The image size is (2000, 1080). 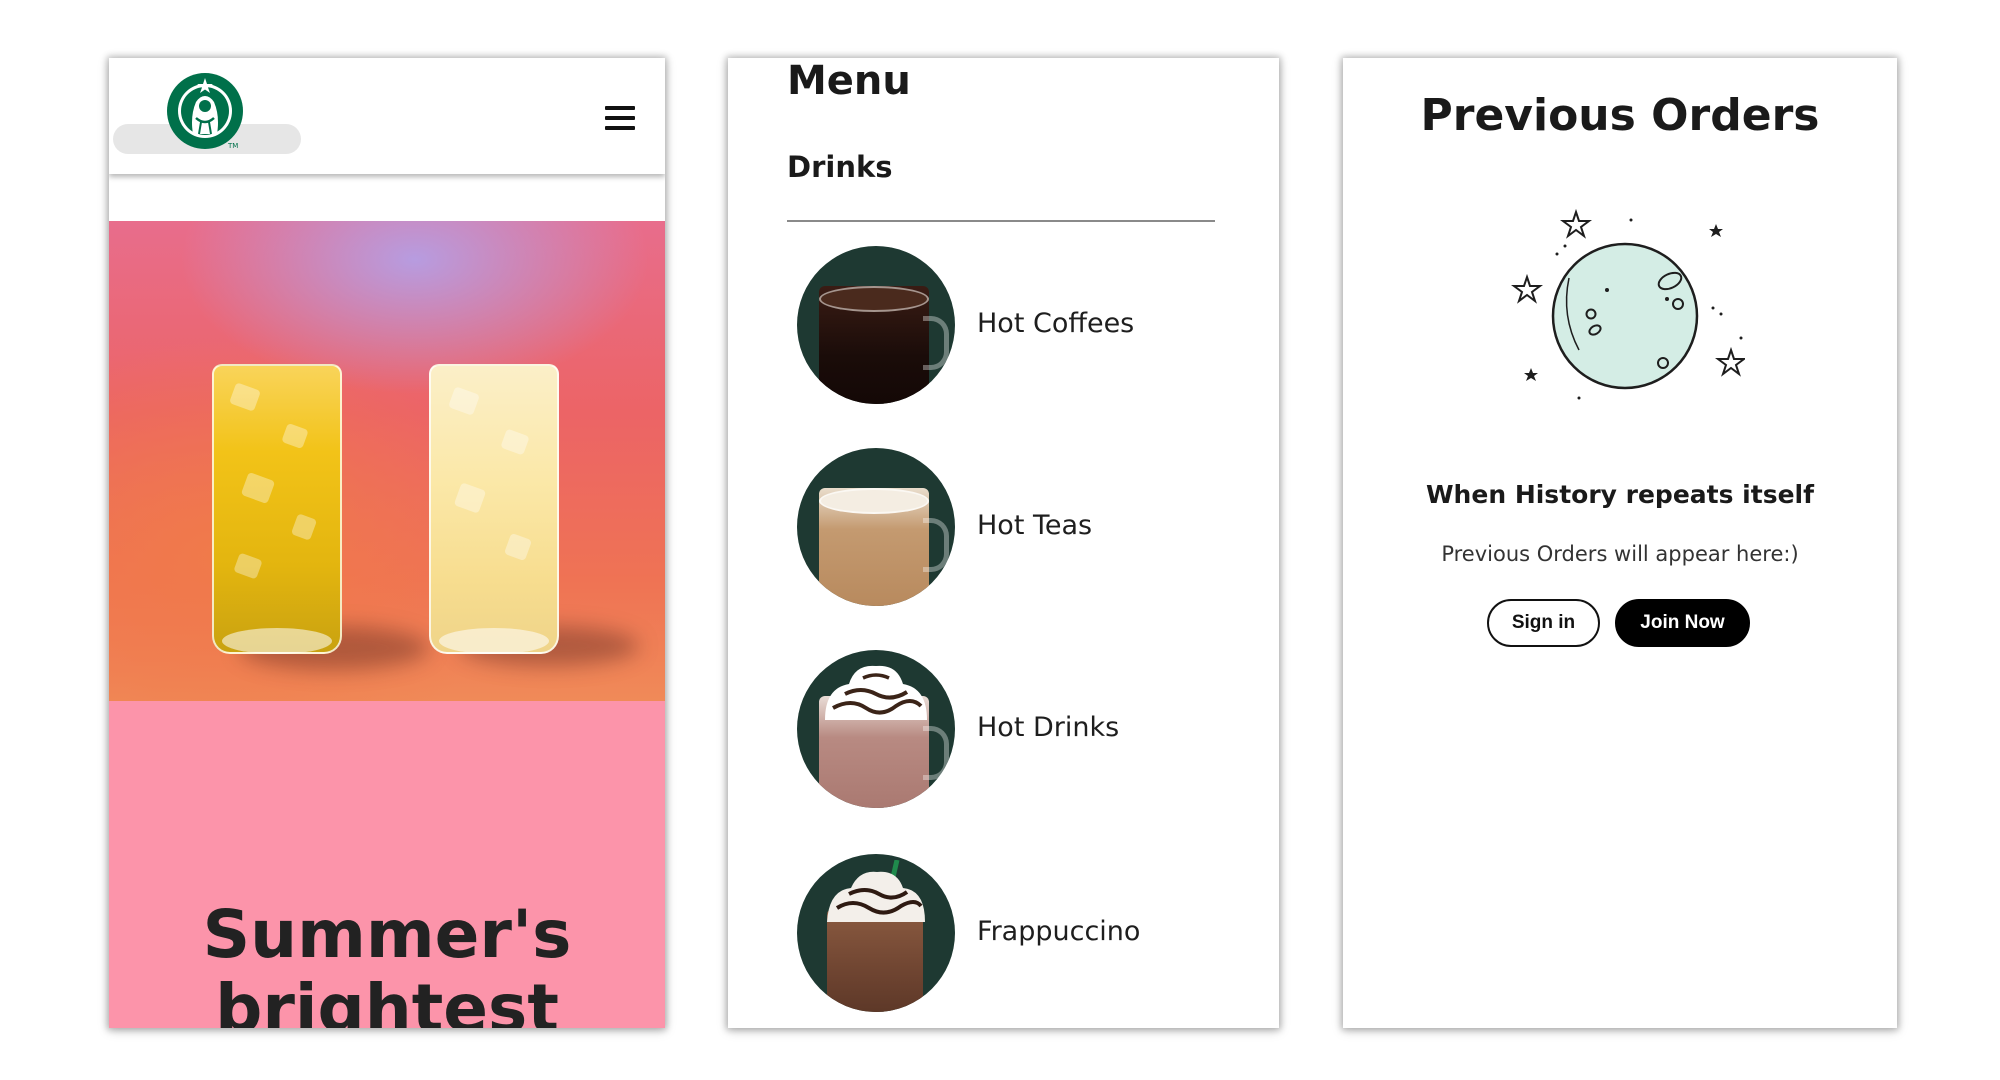 What do you see at coordinates (1628, 304) in the screenshot?
I see `moon-stars-icon` at bounding box center [1628, 304].